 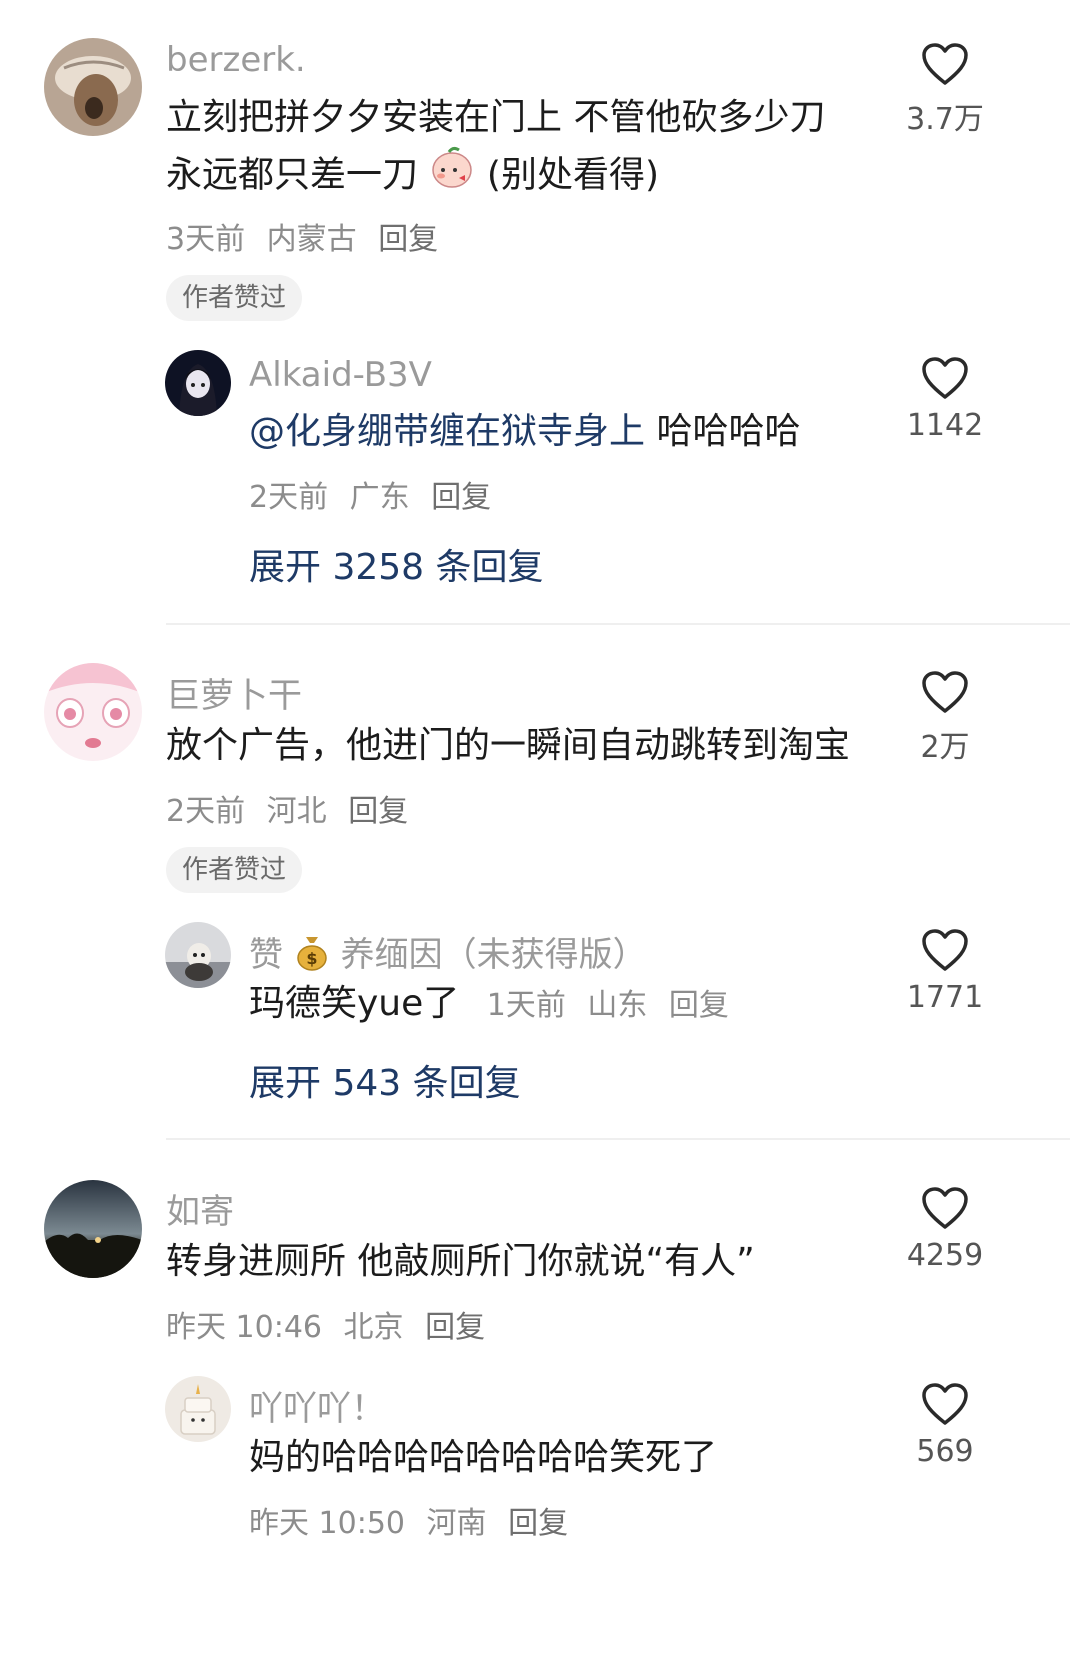 What do you see at coordinates (206, 239) in the screenshot?
I see `comment-time: 3天前` at bounding box center [206, 239].